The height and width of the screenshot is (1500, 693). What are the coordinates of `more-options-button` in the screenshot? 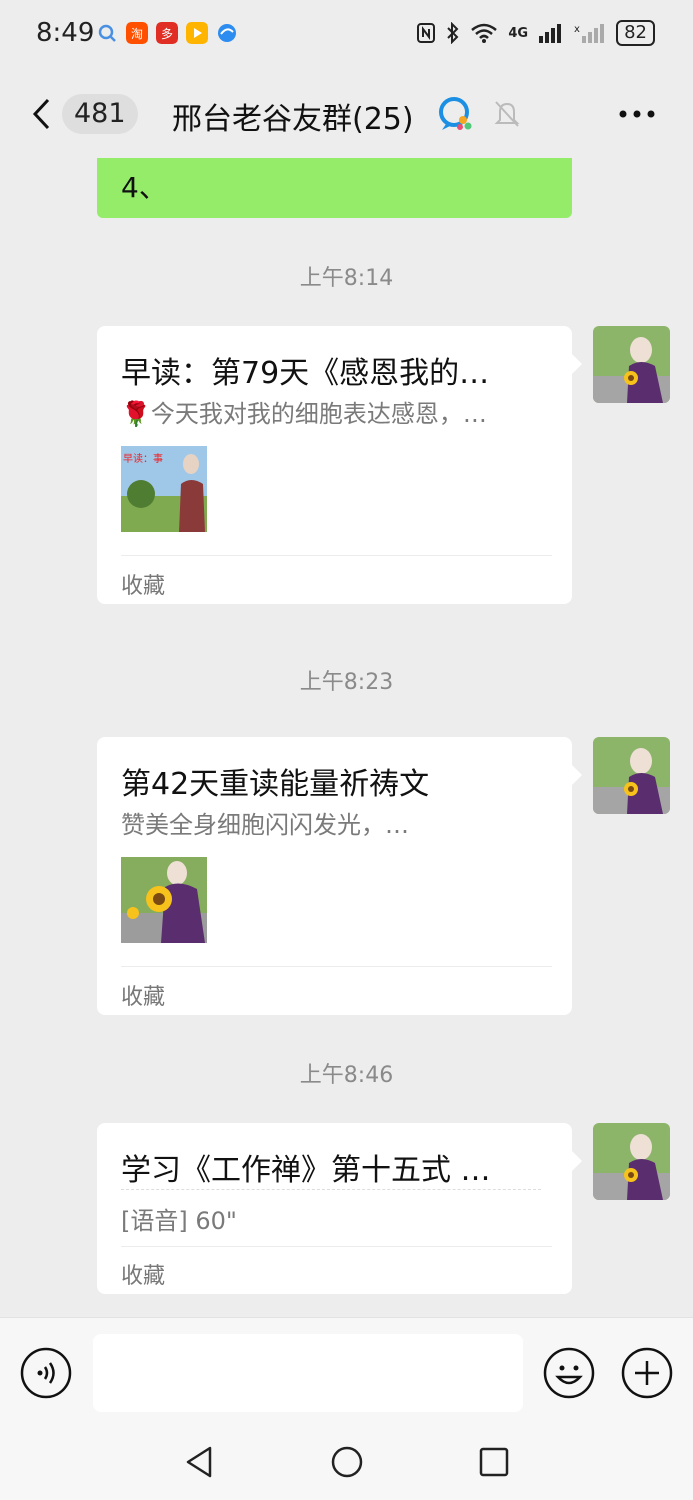 It's located at (637, 114).